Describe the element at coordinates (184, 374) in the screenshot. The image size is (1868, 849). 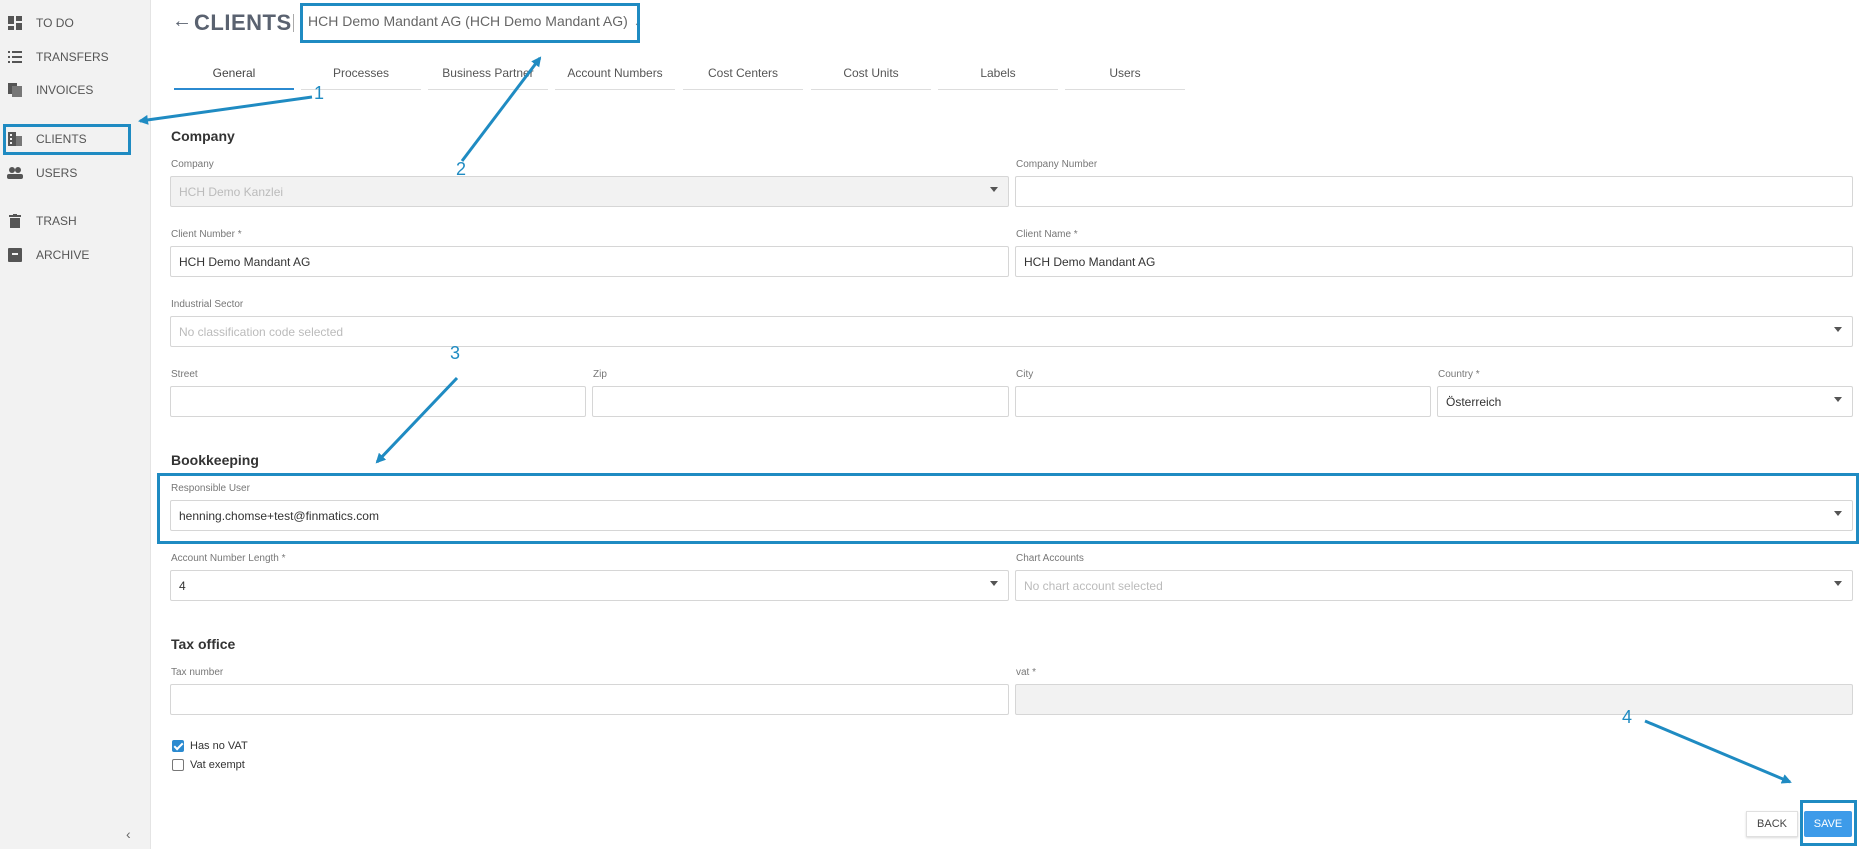
I see `street-label: Street` at that location.